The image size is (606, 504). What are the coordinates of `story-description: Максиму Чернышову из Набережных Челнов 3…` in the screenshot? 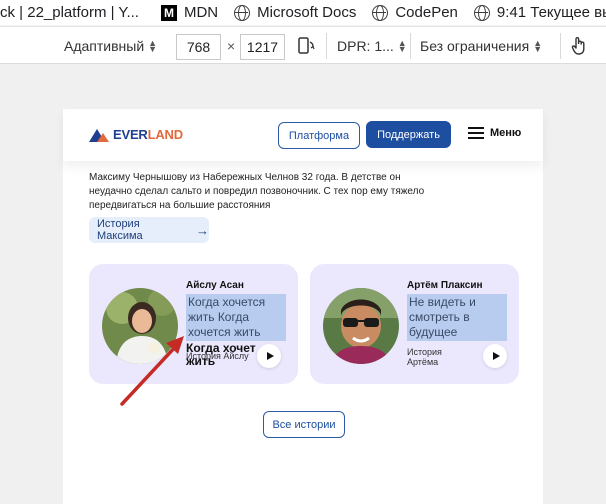 It's located at (257, 191).